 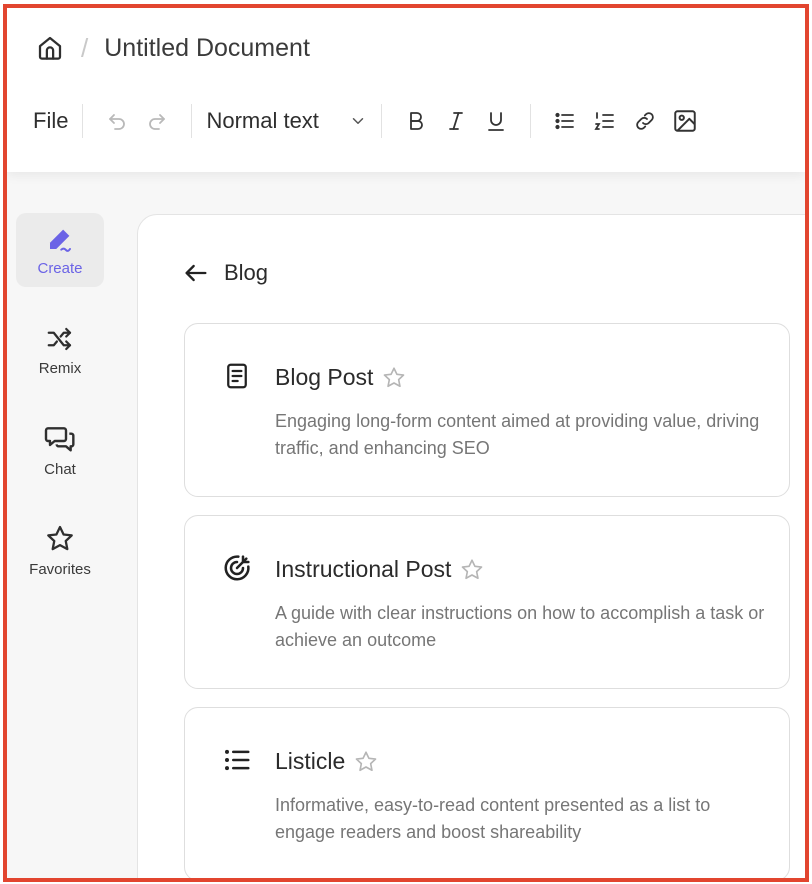 I want to click on title-row: / Untitled Document, so click(x=171, y=48).